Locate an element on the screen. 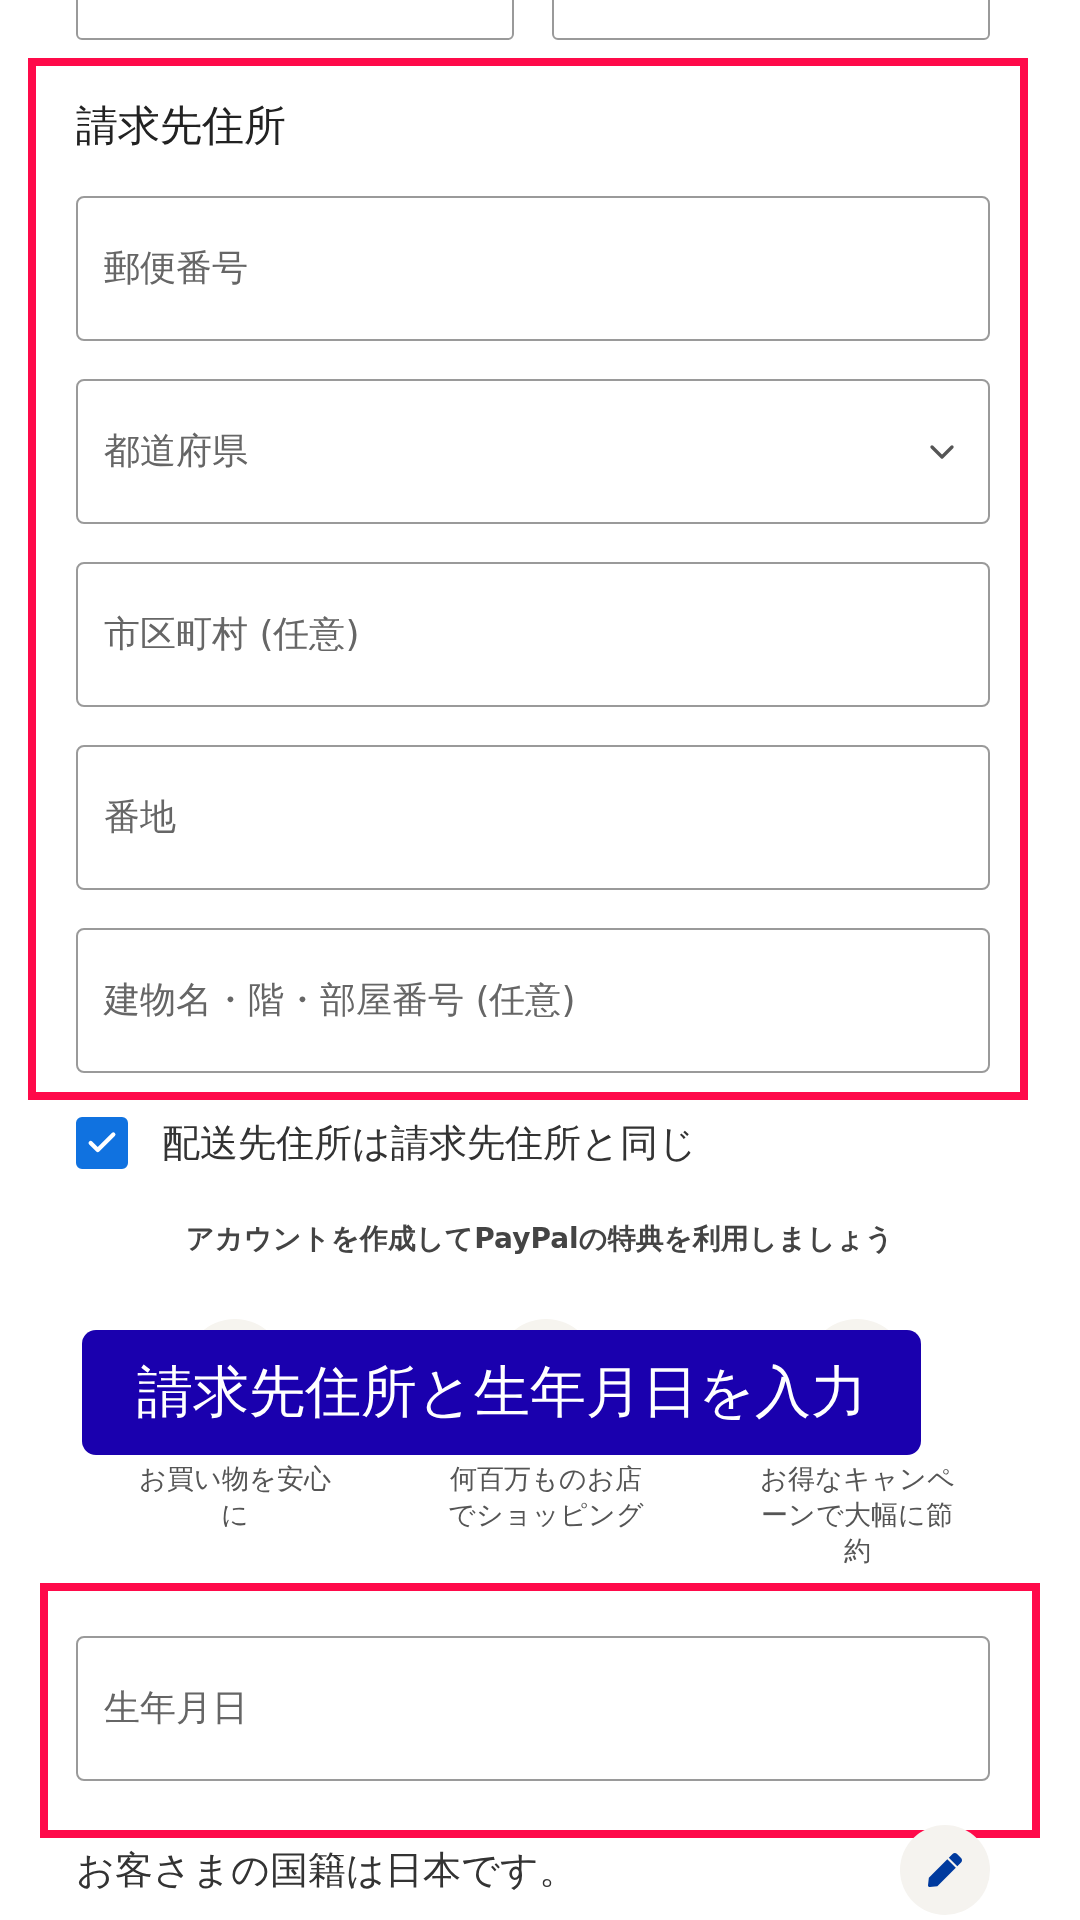  benefit-text: お得なキャンペーンで大幅に節約 is located at coordinates (857, 1515).